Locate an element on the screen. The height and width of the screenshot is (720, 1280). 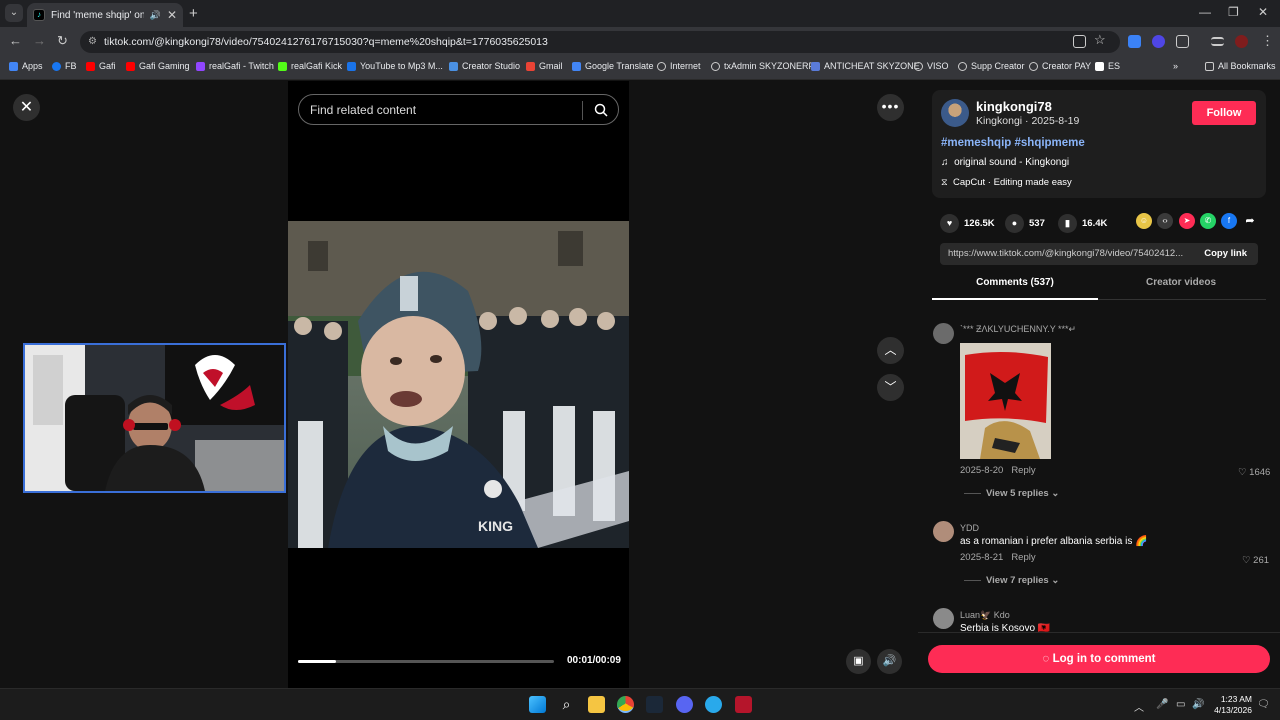
comment-like: ♡ 261 is located at coordinates (1255, 560).